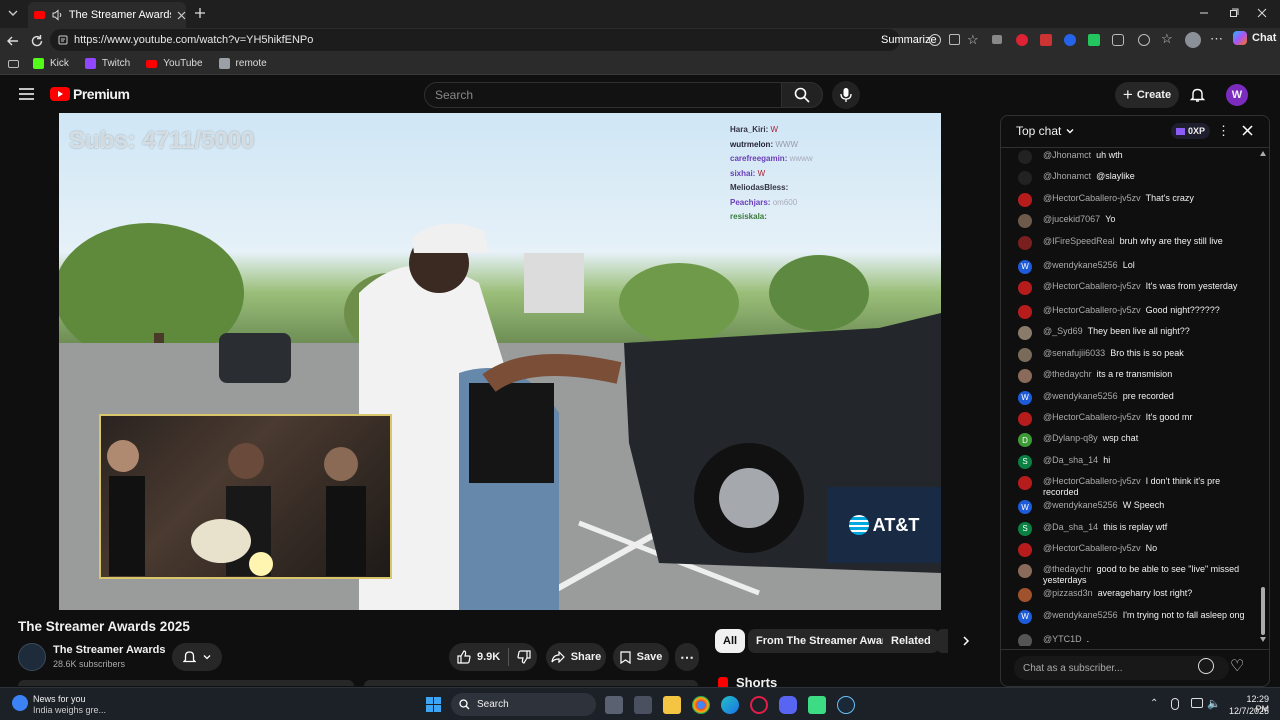  What do you see at coordinates (57, 15) in the screenshot?
I see `audio-icon` at bounding box center [57, 15].